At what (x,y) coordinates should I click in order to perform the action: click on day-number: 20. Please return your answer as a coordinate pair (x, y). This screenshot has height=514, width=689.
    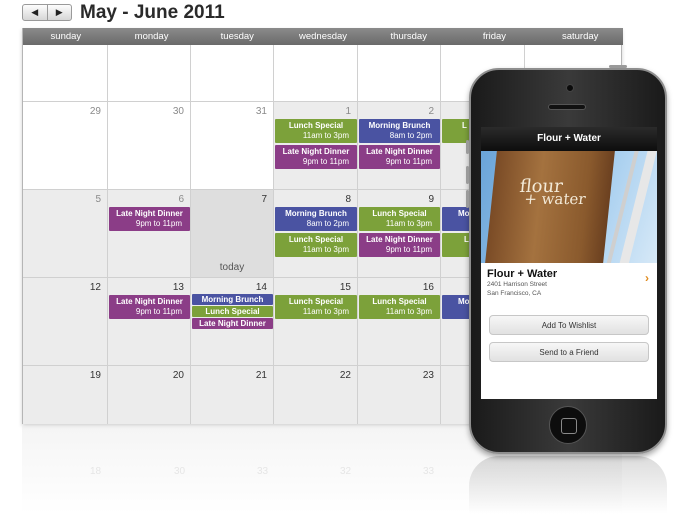
    Looking at the image, I should click on (178, 375).